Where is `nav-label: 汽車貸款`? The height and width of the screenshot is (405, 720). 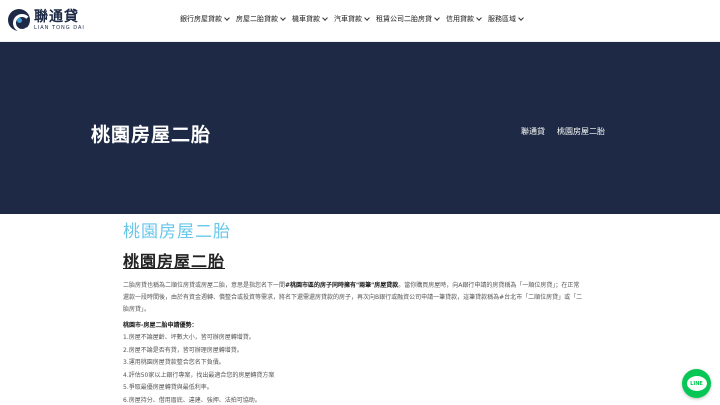
nav-label: 汽車貸款 is located at coordinates (348, 19).